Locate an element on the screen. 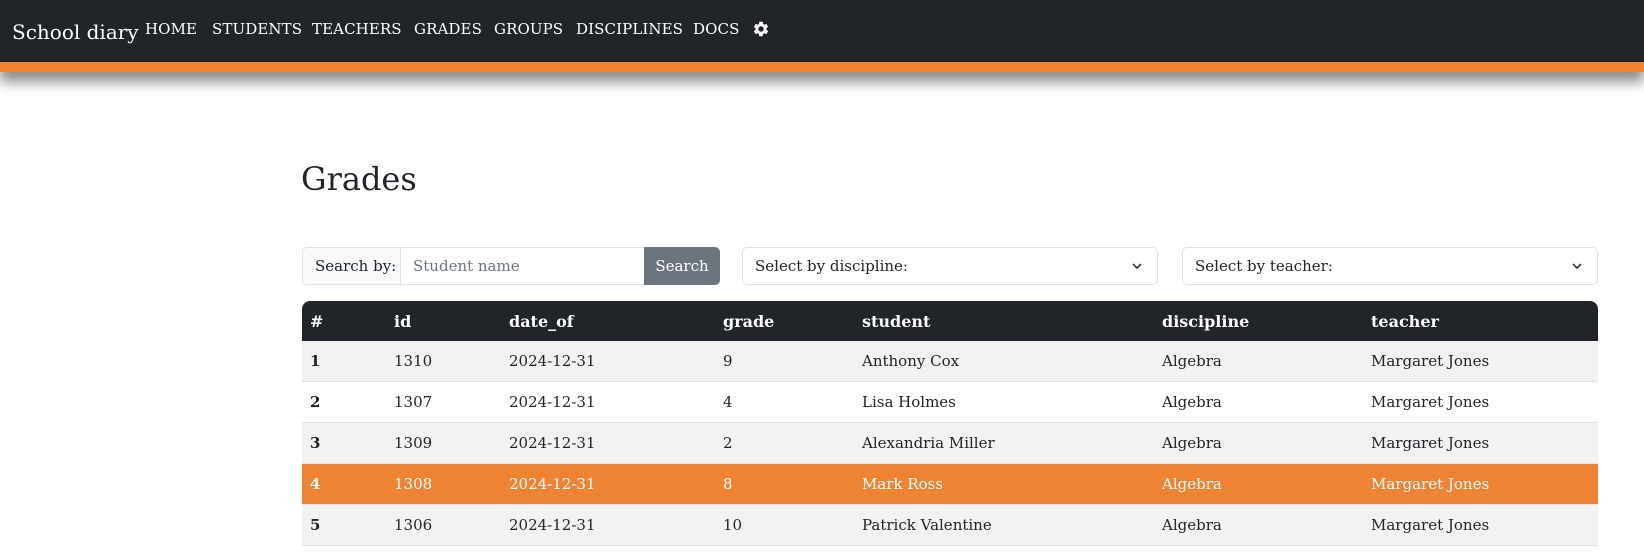 Image resolution: width=1644 pixels, height=554 pixels. cell-id: 1308 is located at coordinates (443, 484).